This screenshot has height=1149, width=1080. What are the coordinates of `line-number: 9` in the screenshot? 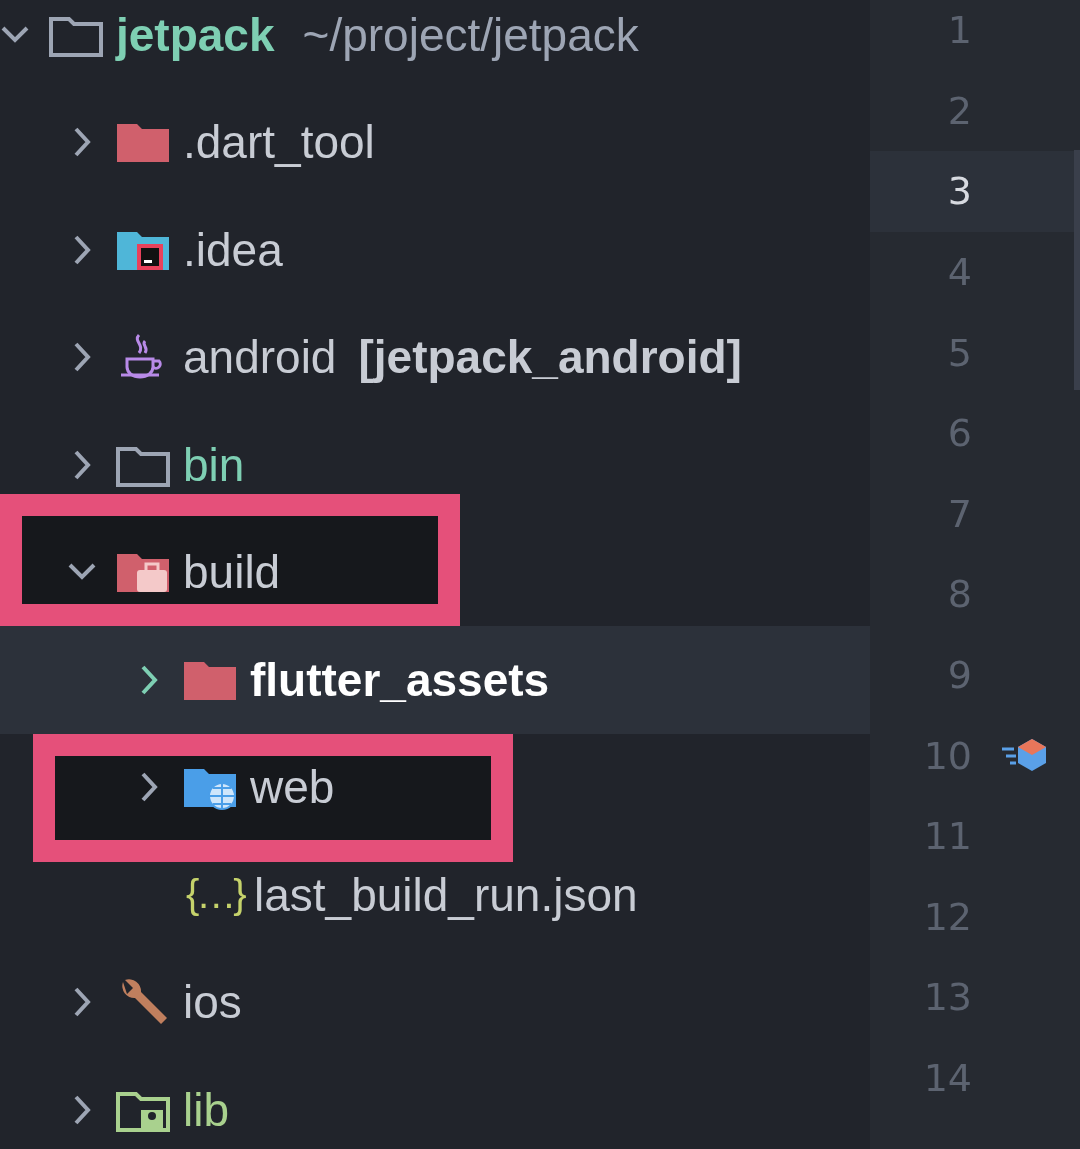 It's located at (959, 675).